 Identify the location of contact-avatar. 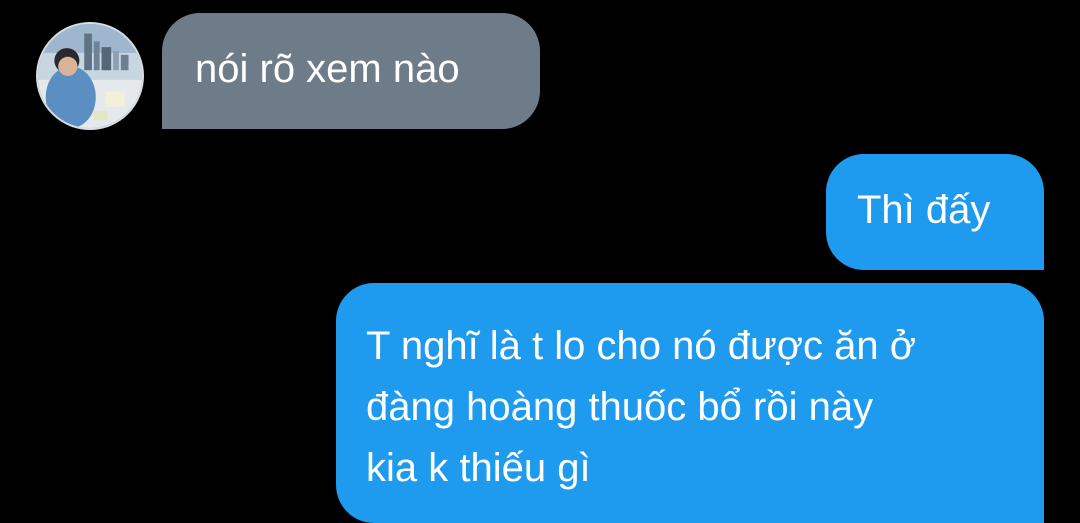
(90, 76).